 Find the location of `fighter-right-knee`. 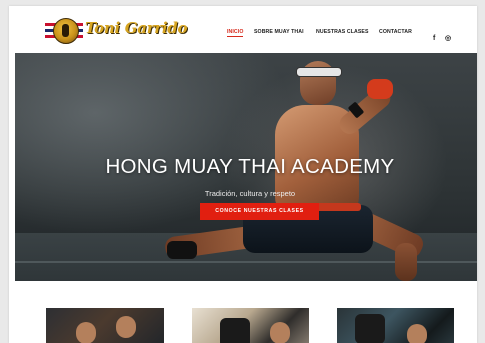

fighter-right-knee is located at coordinates (406, 262).